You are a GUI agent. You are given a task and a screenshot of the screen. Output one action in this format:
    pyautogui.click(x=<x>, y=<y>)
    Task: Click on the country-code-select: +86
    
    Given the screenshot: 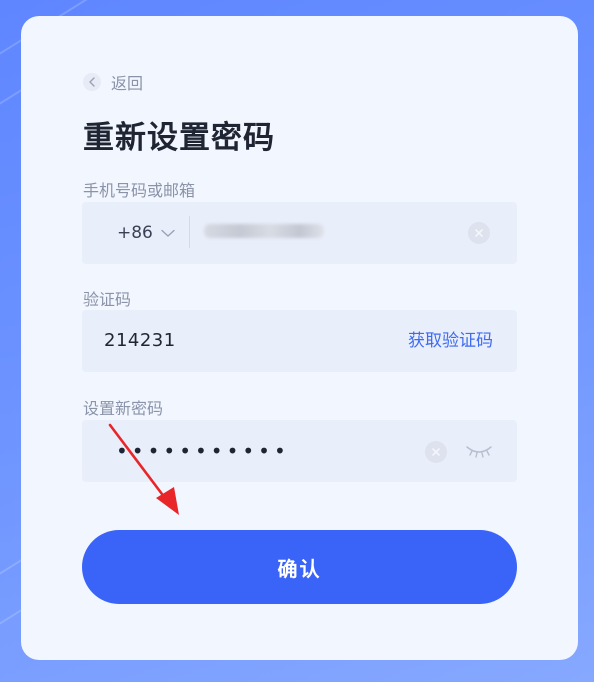 What is the action you would take?
    pyautogui.click(x=146, y=233)
    